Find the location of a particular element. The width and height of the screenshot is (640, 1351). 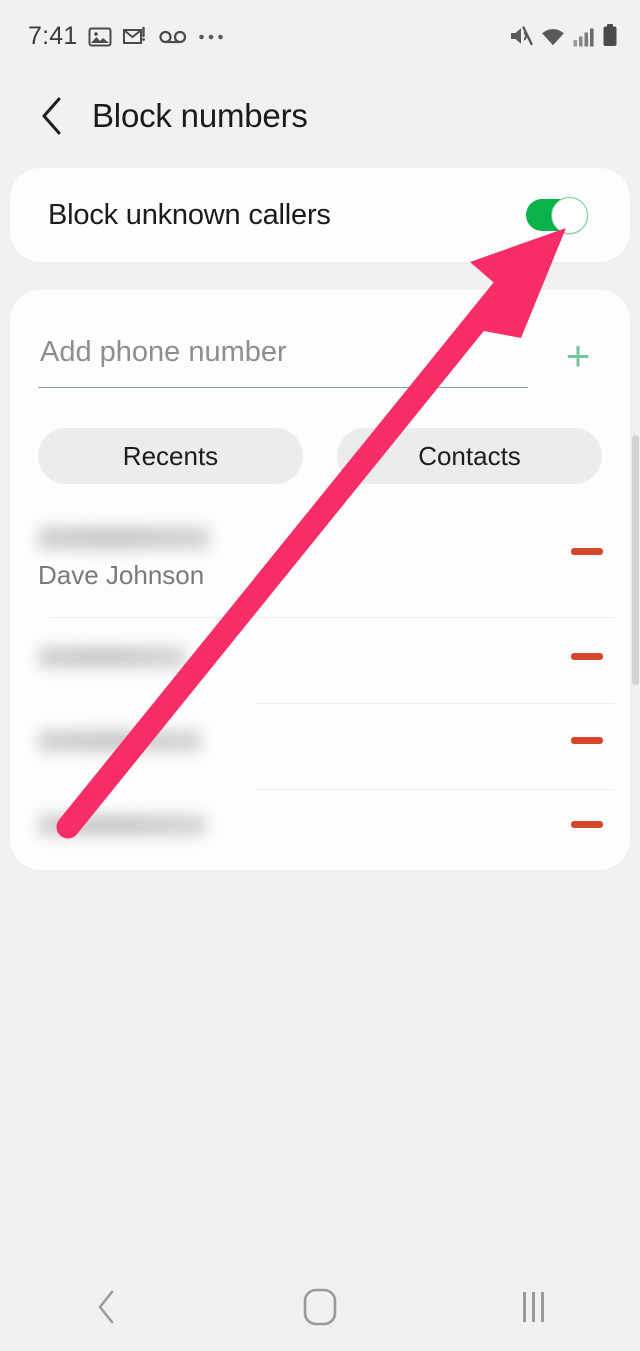

block-unknown-callers-card: Block unknown callers is located at coordinates (320, 215).